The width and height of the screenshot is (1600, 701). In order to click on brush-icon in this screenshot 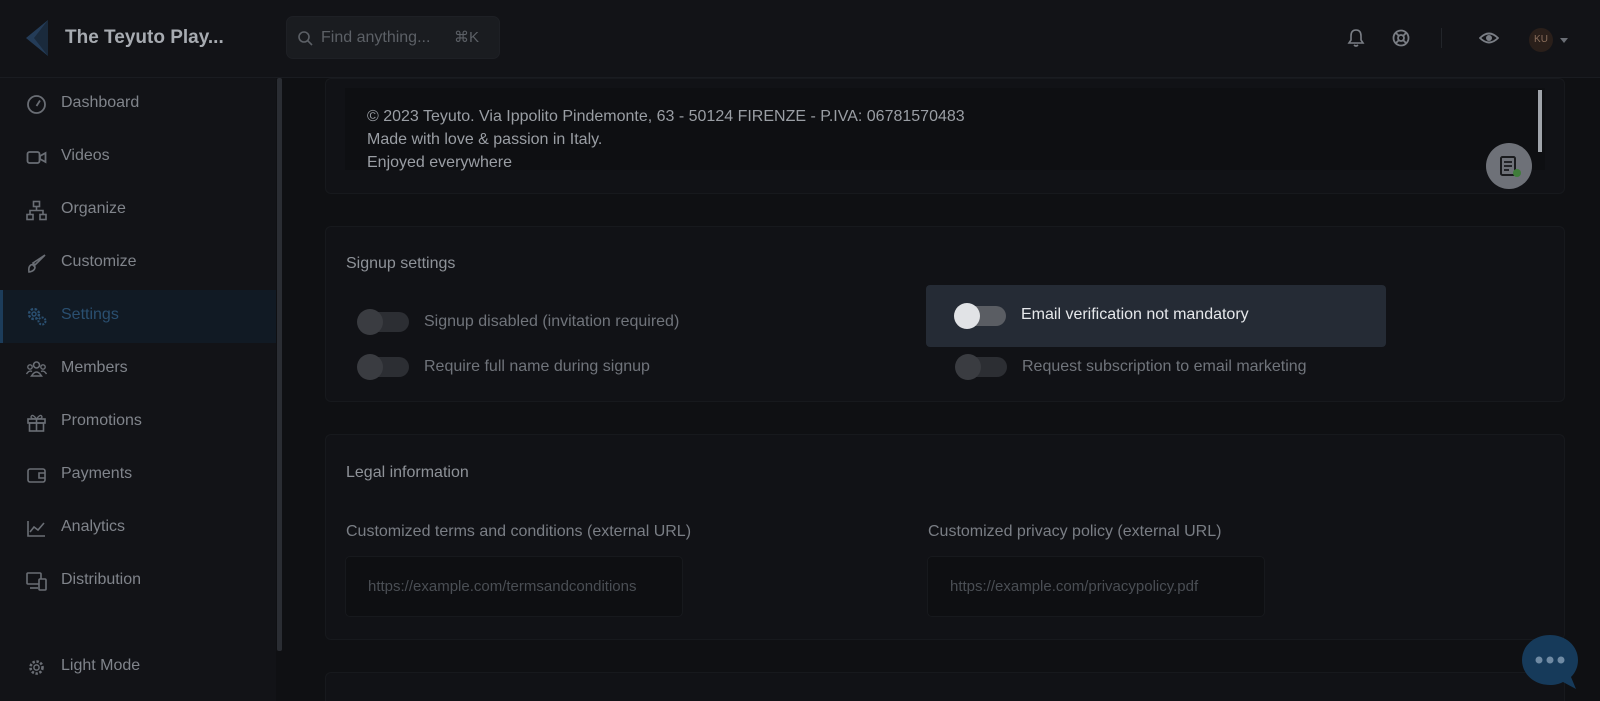, I will do `click(37, 263)`.